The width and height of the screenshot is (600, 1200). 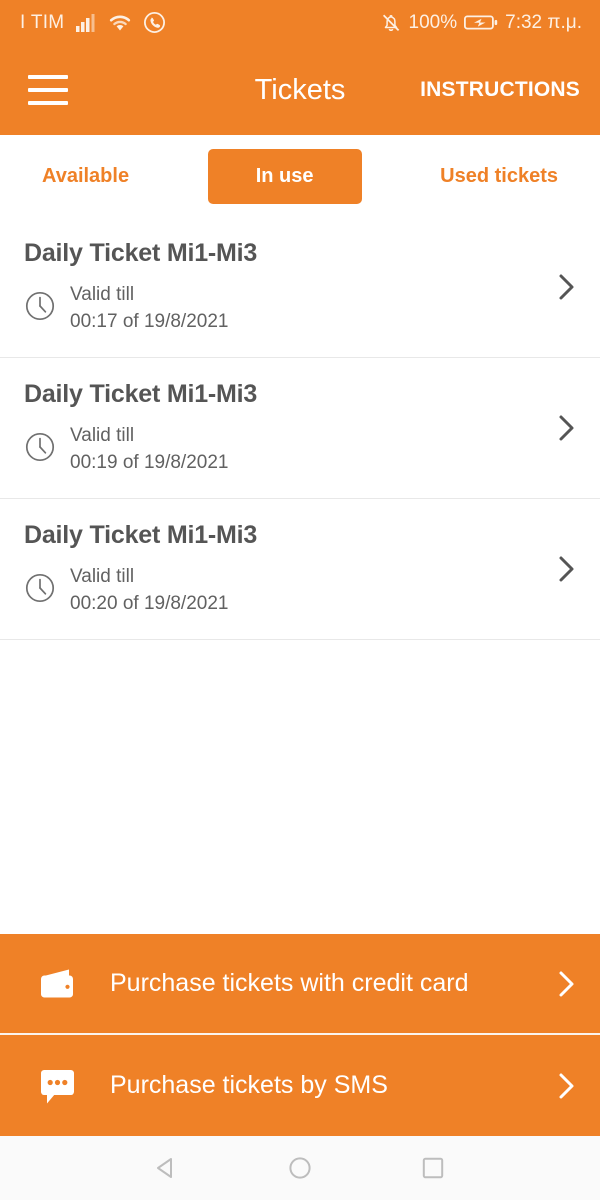 I want to click on status-time-label: 7:32 π.μ., so click(x=543, y=22).